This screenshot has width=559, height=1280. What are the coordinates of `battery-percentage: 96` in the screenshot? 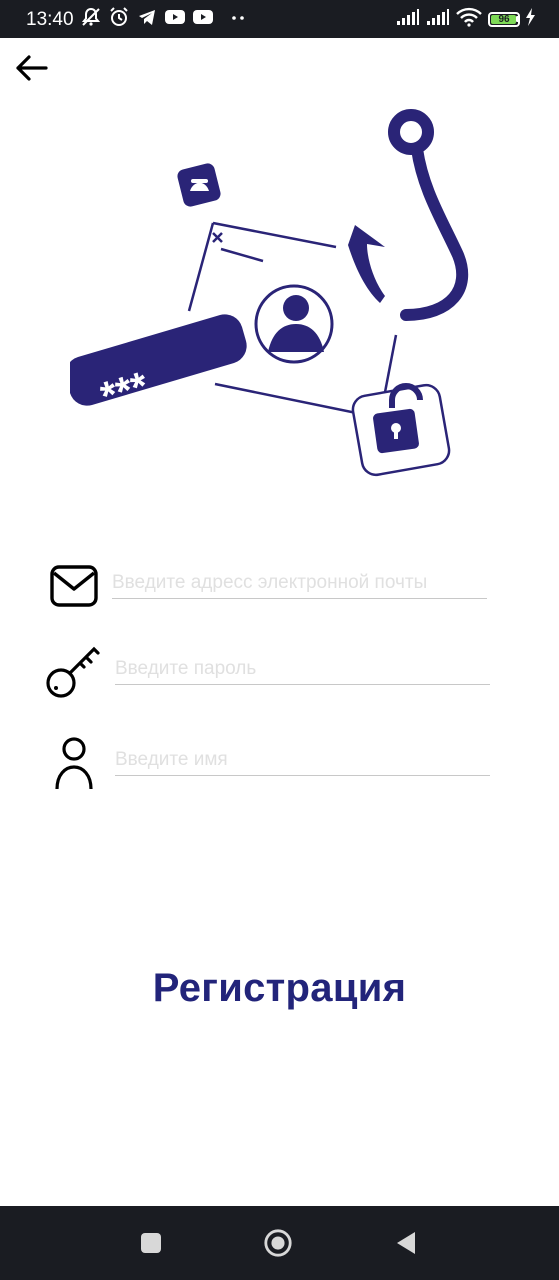 It's located at (504, 19).